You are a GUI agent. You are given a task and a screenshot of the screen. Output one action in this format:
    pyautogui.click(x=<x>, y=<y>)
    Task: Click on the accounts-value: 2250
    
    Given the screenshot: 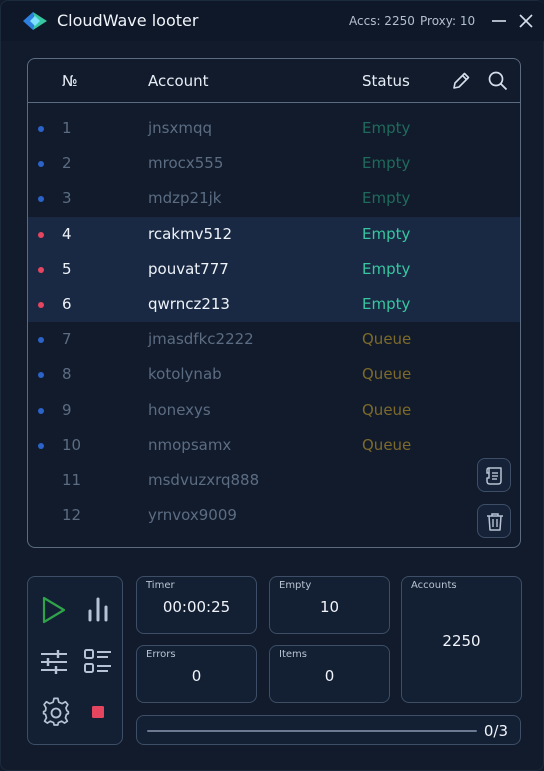 What is the action you would take?
    pyautogui.click(x=461, y=641)
    